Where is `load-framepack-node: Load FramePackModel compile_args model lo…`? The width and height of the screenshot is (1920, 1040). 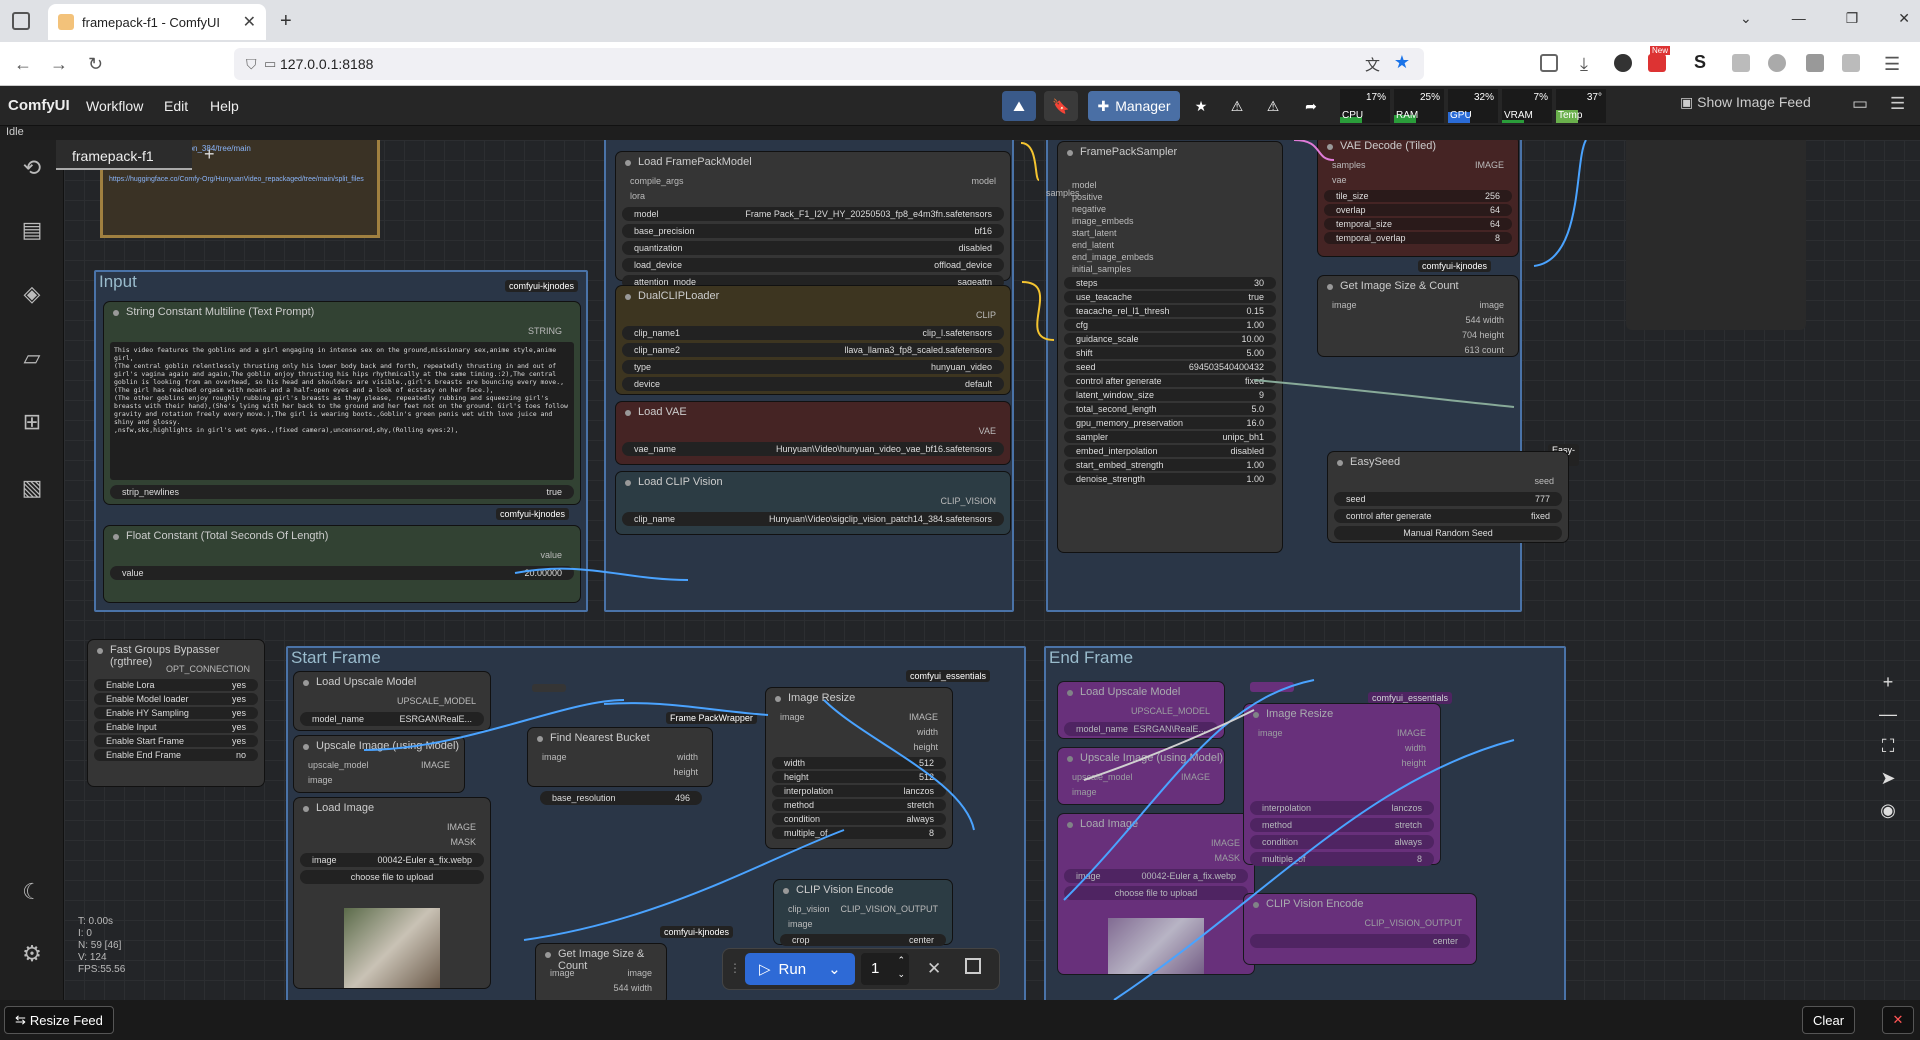 load-framepack-node: Load FramePackModel compile_args model lo… is located at coordinates (813, 220).